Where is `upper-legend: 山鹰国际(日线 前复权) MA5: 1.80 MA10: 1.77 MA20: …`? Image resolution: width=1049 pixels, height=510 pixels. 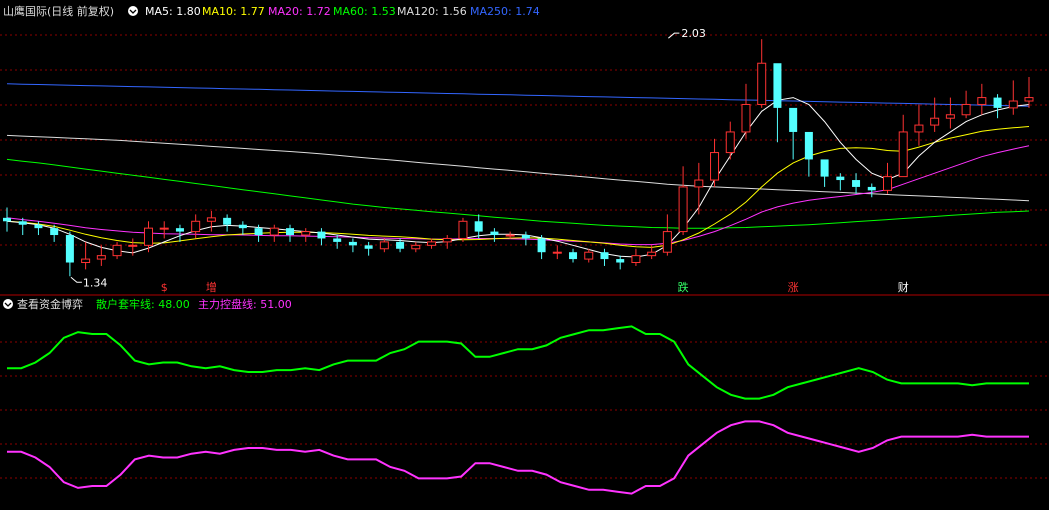
upper-legend: 山鹰国际(日线 前复权) MA5: 1.80 MA10: 1.77 MA20: … is located at coordinates (271, 11).